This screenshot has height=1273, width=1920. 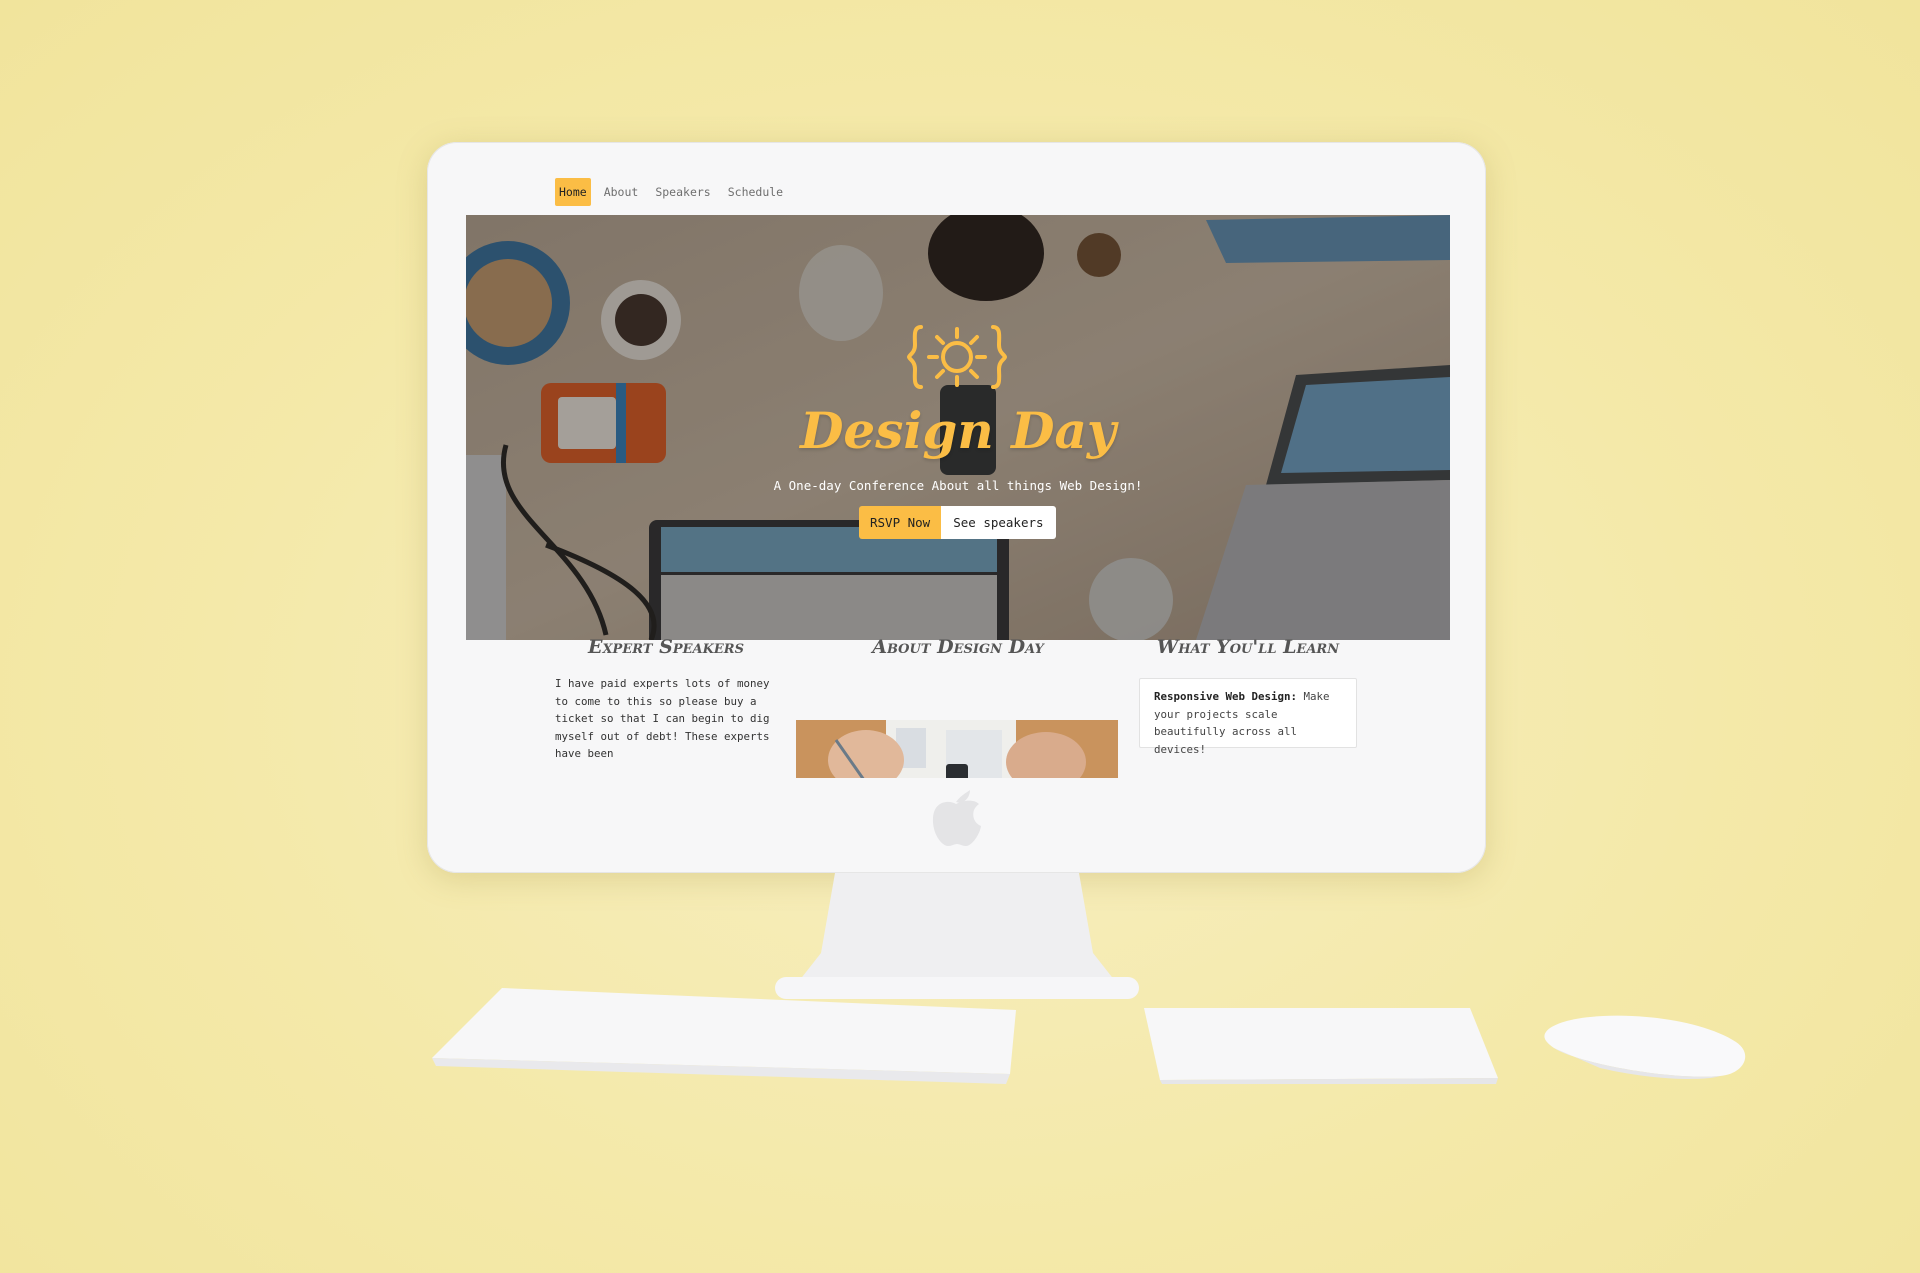 I want to click on expert-speakers-heading: Expert Speakers, so click(x=665, y=647).